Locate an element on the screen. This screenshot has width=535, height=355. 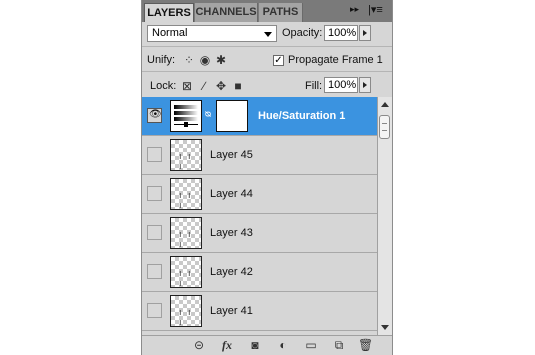
chevron-down-icon is located at coordinates (268, 34).